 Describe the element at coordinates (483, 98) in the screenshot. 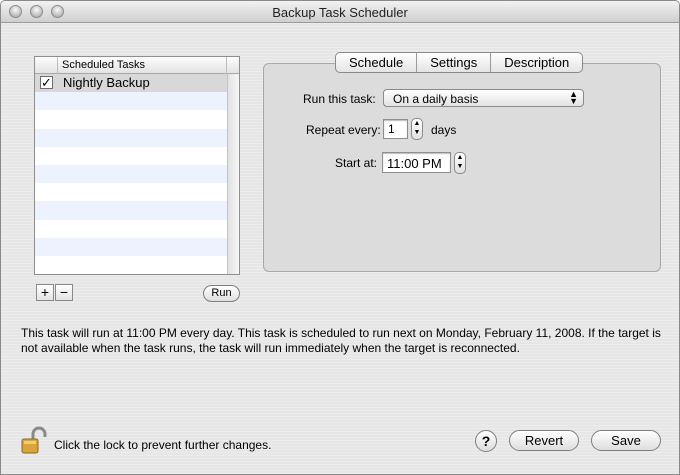

I see `run-frequency-popup: On a daily basis ▲ ▼` at that location.